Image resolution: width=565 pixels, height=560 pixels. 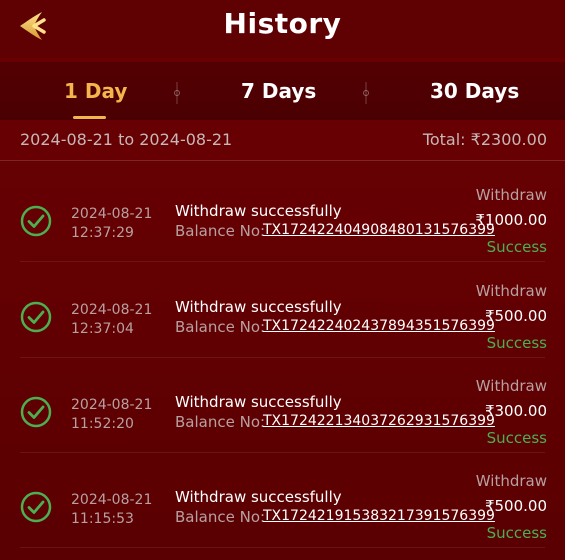 What do you see at coordinates (484, 139) in the screenshot?
I see `total-amount: Total: ₹2300.00` at bounding box center [484, 139].